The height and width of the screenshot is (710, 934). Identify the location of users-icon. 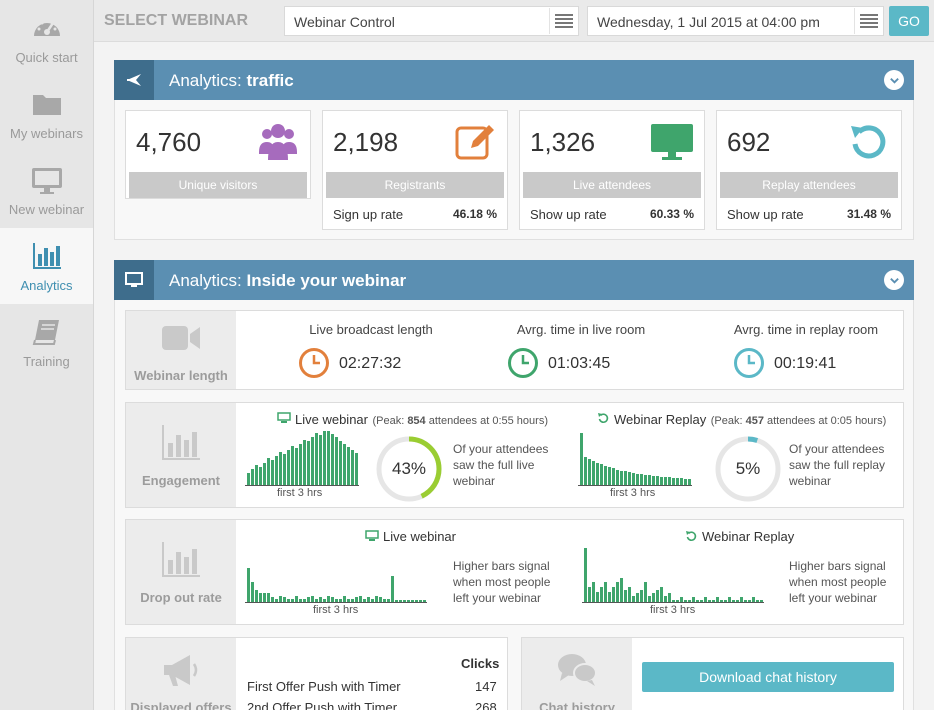
(278, 142).